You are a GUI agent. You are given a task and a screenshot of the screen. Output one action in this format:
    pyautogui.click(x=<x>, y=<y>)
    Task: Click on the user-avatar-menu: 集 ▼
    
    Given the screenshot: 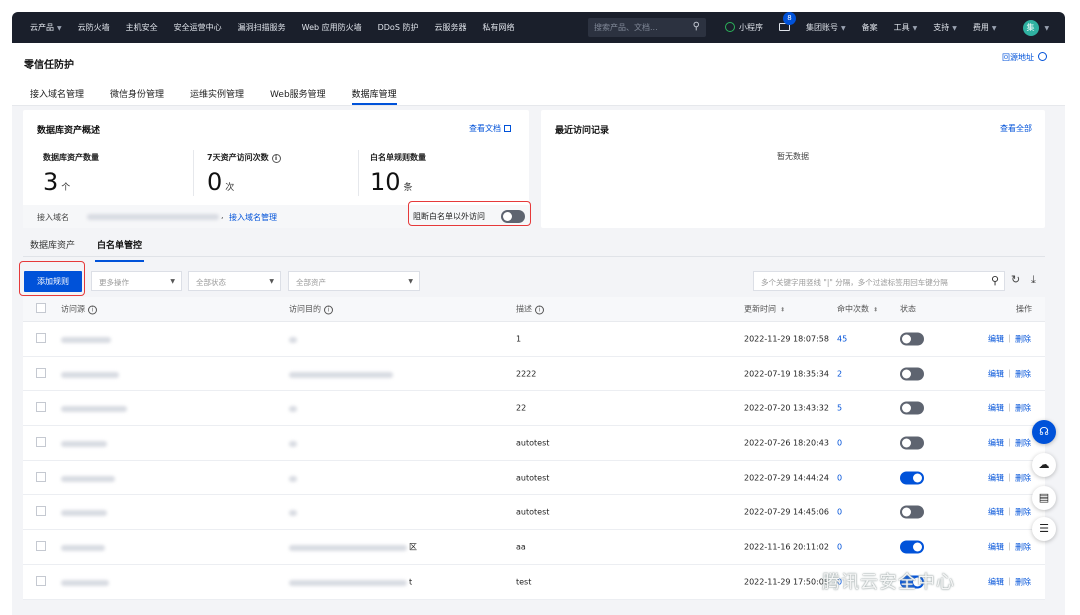 What is the action you would take?
    pyautogui.click(x=1036, y=27)
    